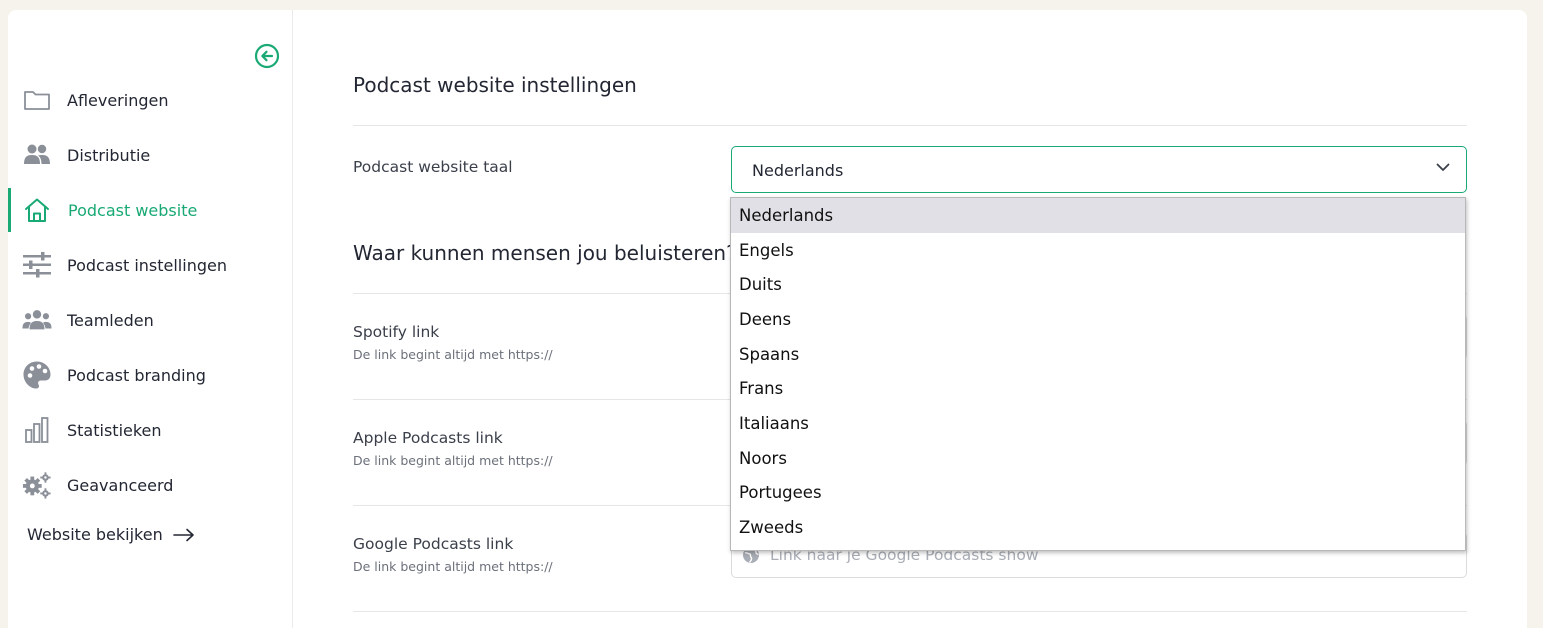 This screenshot has width=1543, height=628. I want to click on sidebar-item-distributie: Distributie, so click(150, 155).